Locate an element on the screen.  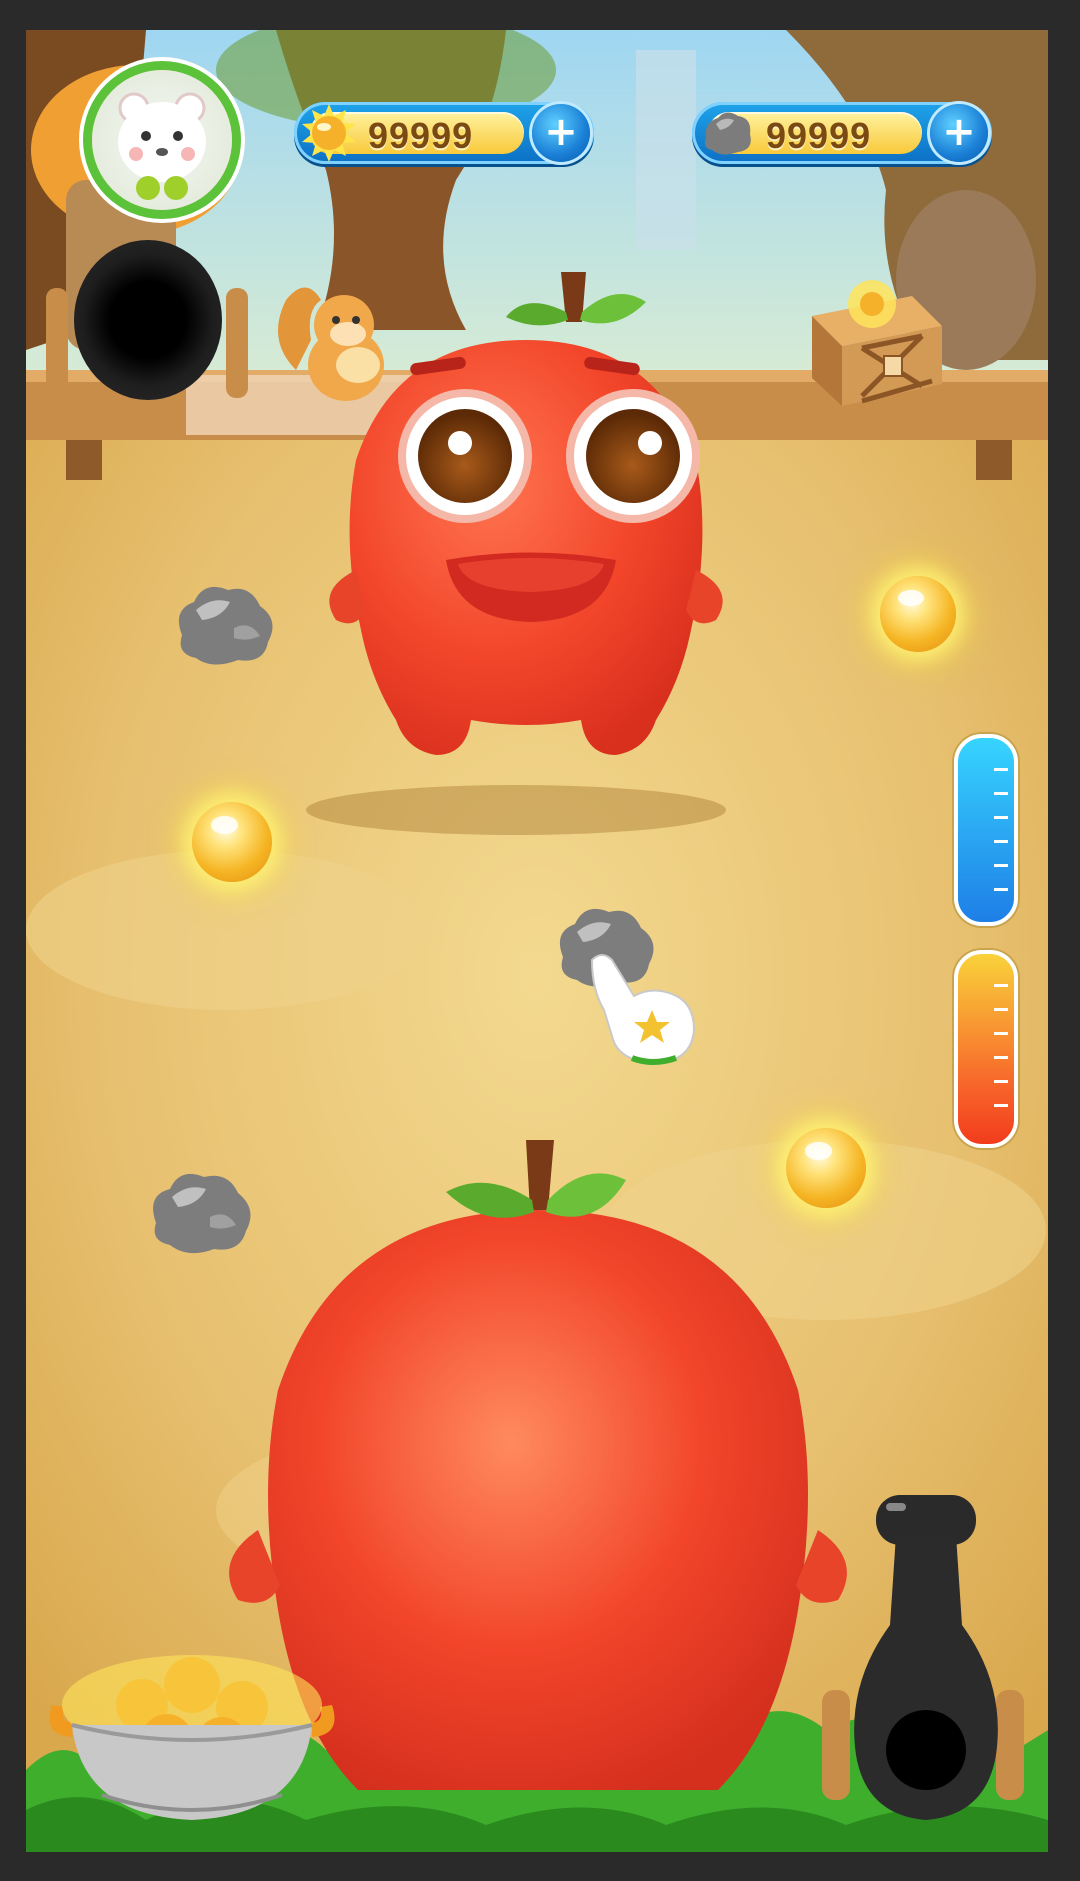
treasure-chest is located at coordinates (872, 336).